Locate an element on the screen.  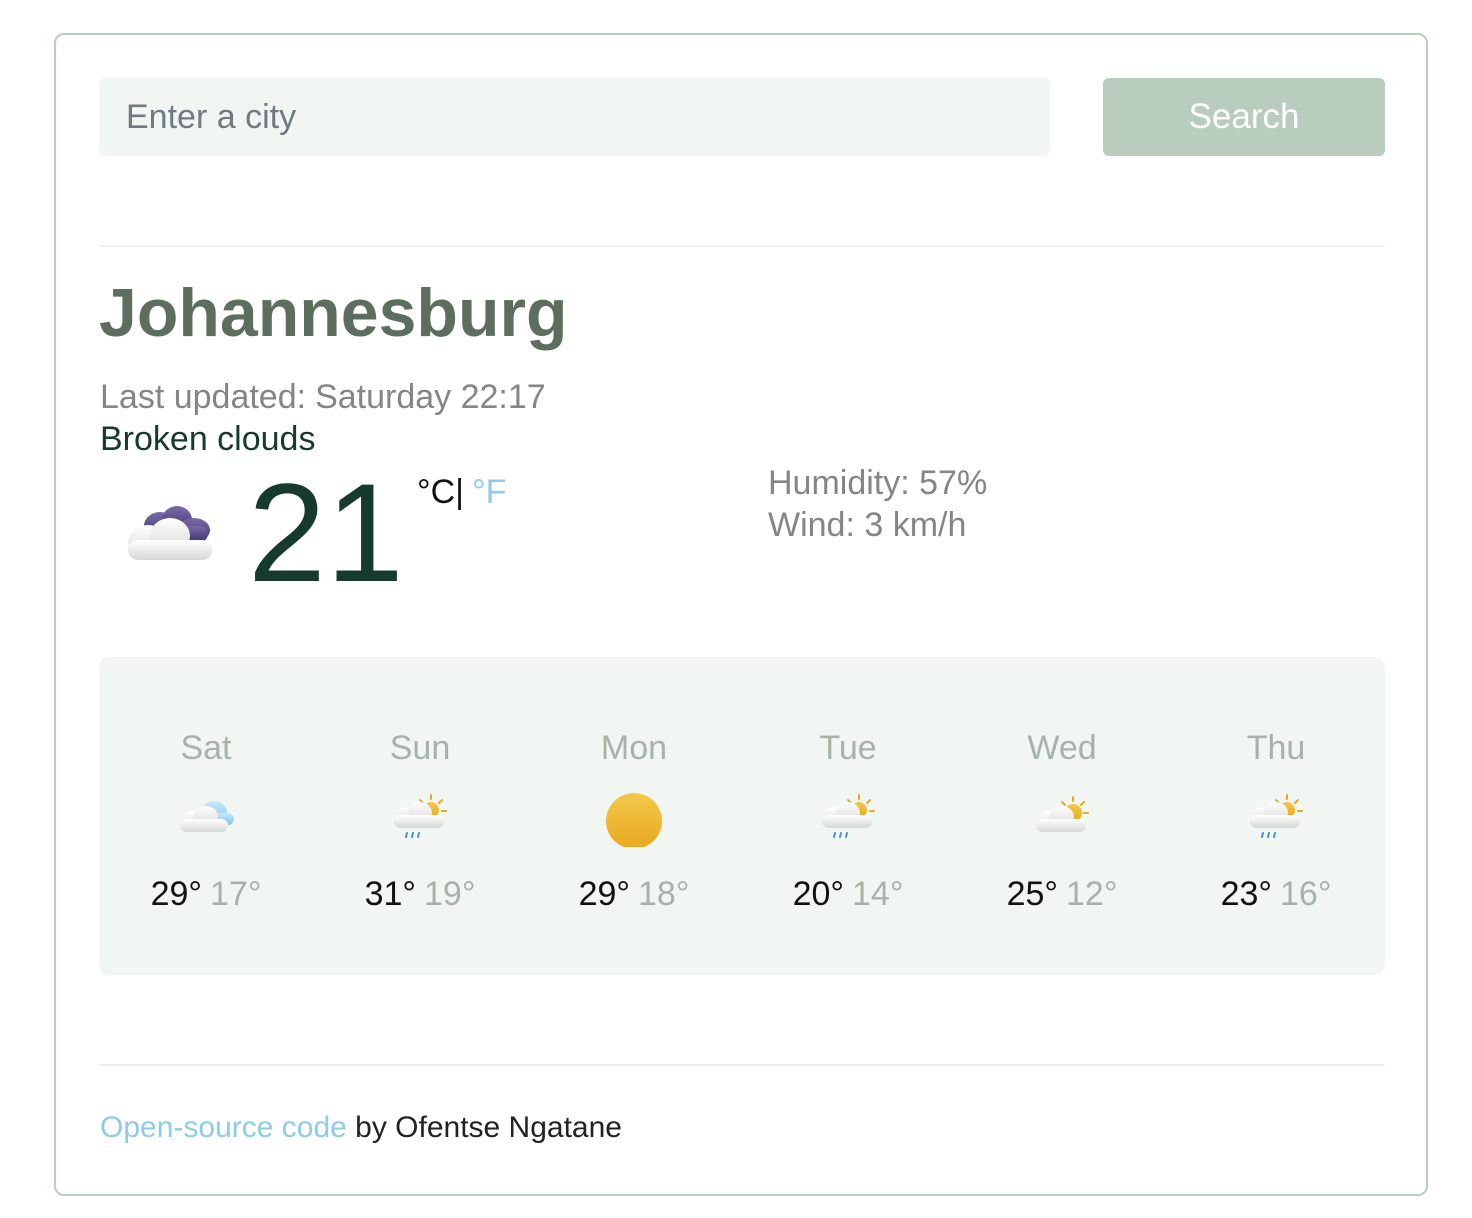
forecast-temps: 31° 19° is located at coordinates (420, 894).